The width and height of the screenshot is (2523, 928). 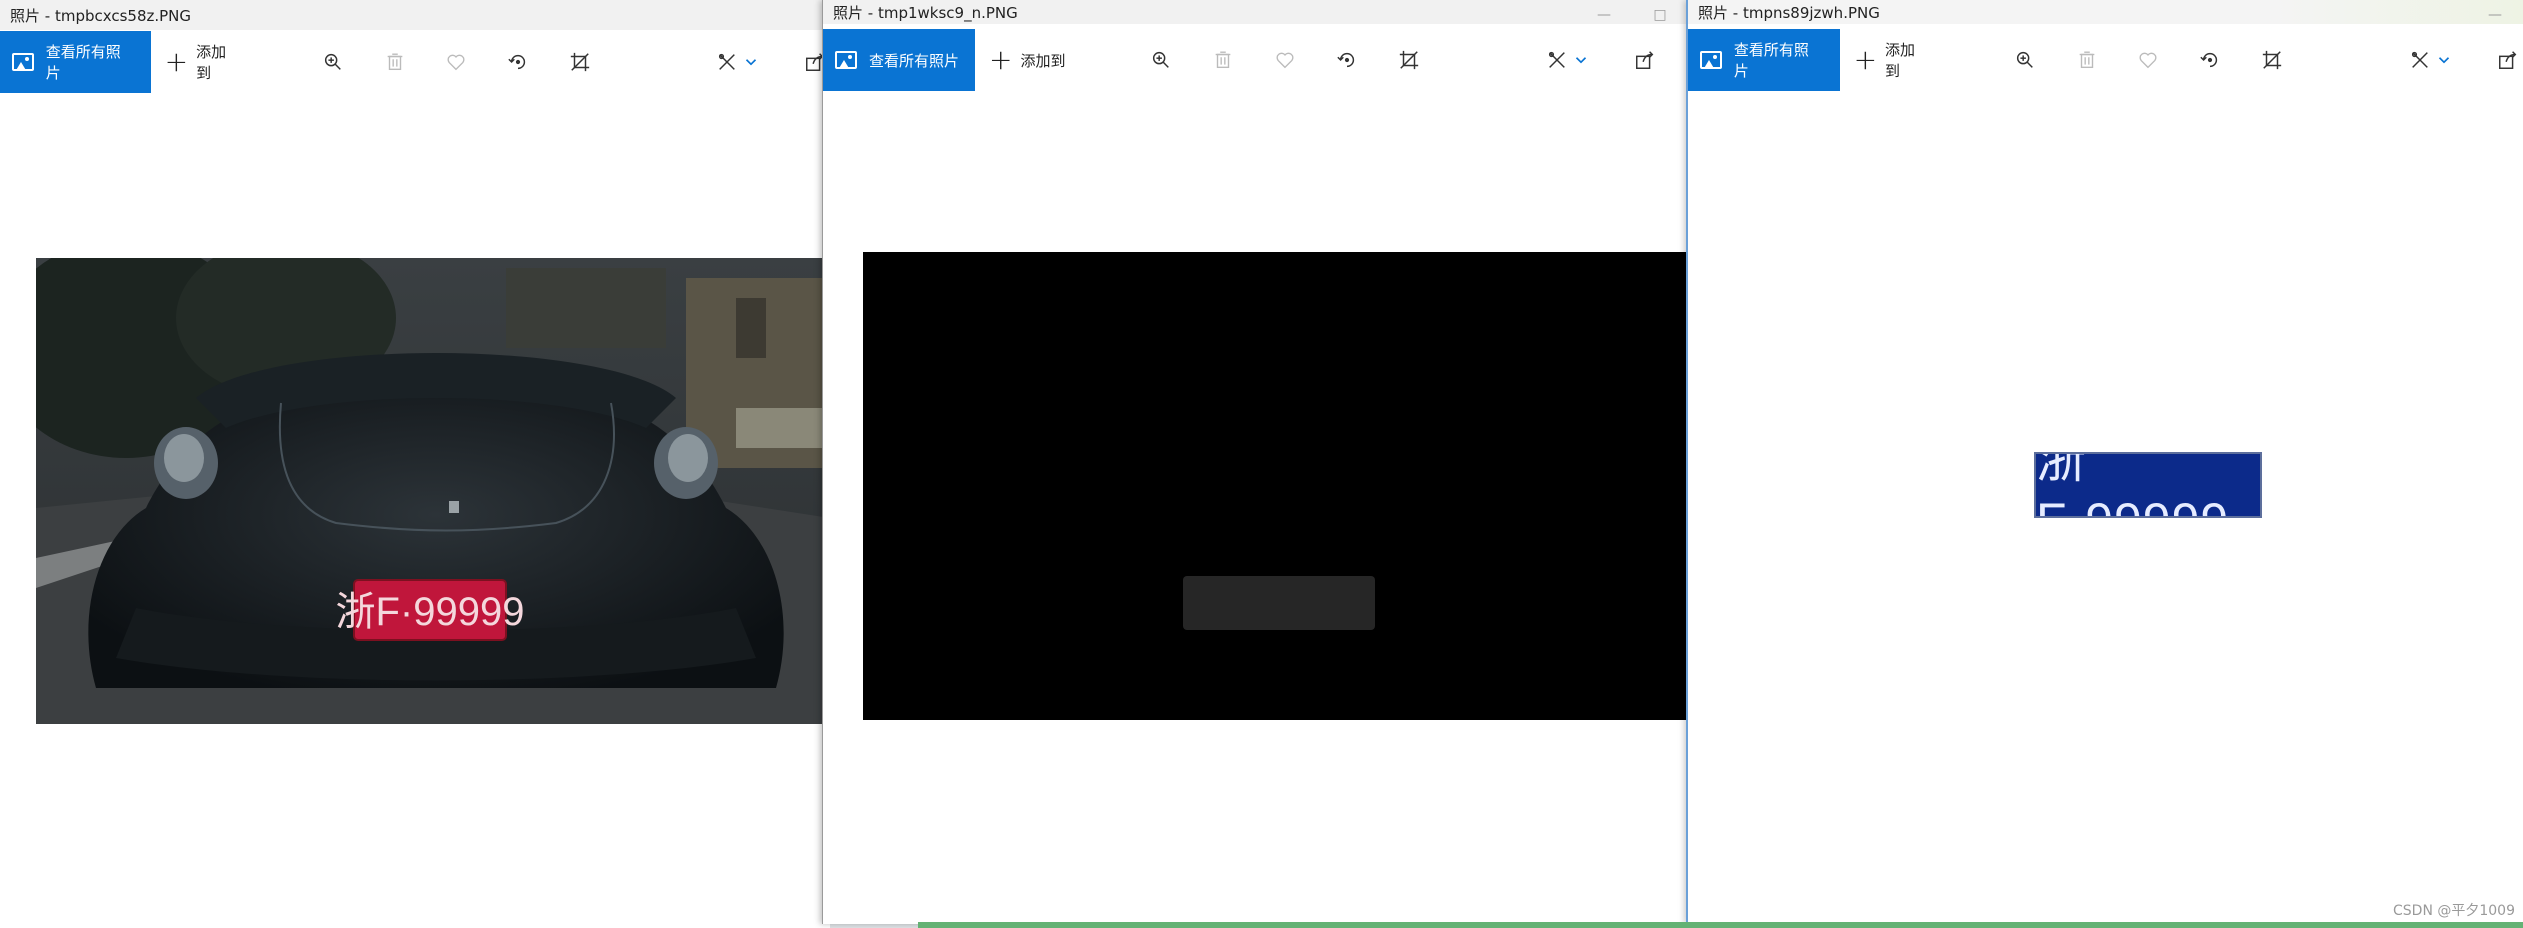 What do you see at coordinates (2454, 911) in the screenshot?
I see `csdn-watermark: CSDN @平夕1009` at bounding box center [2454, 911].